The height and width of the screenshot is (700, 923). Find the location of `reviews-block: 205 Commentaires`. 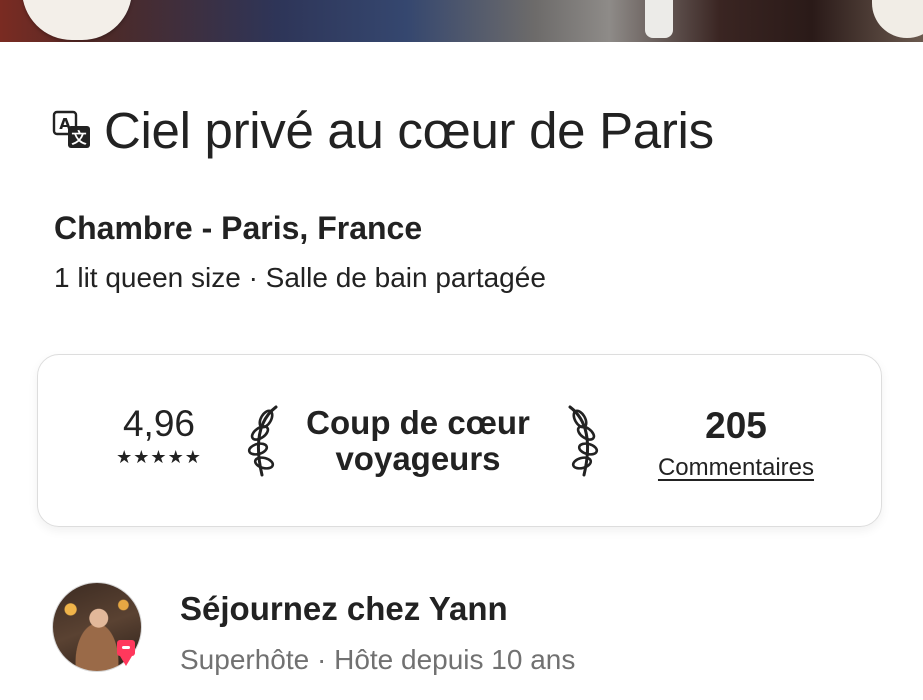

reviews-block: 205 Commentaires is located at coordinates (736, 444).